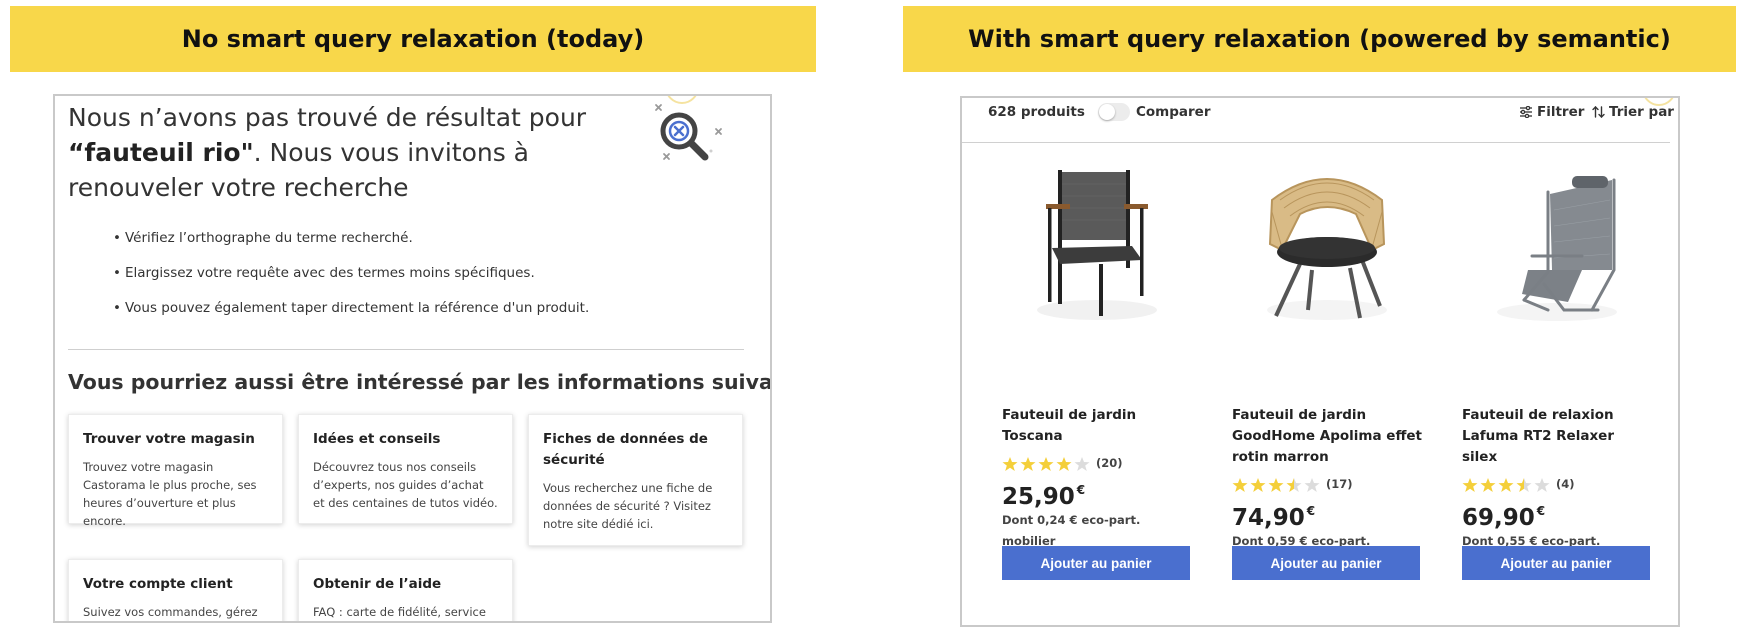  What do you see at coordinates (1097, 495) in the screenshot?
I see `price: 25,90 €` at bounding box center [1097, 495].